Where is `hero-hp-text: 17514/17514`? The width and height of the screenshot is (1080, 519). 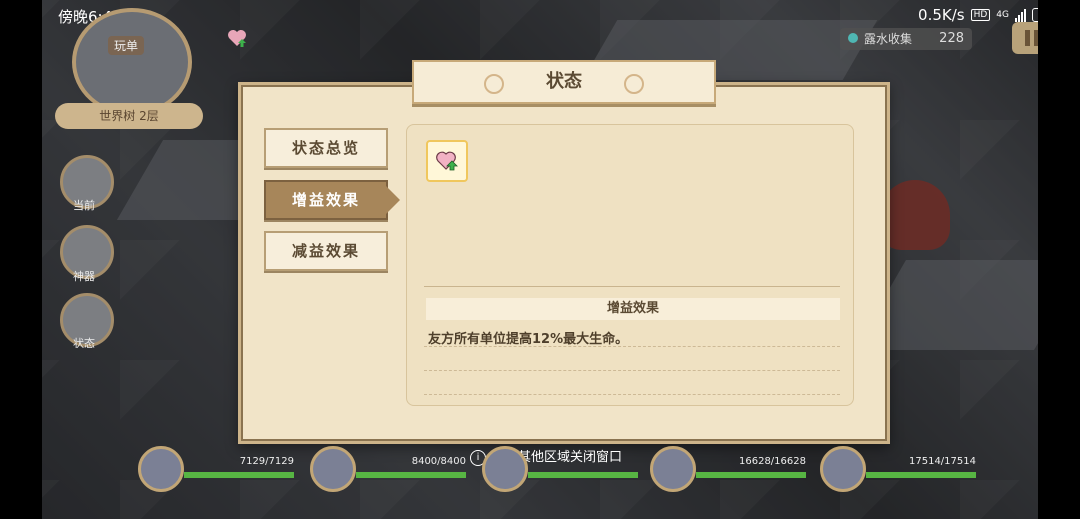 hero-hp-text: 17514/17514 is located at coordinates (942, 461).